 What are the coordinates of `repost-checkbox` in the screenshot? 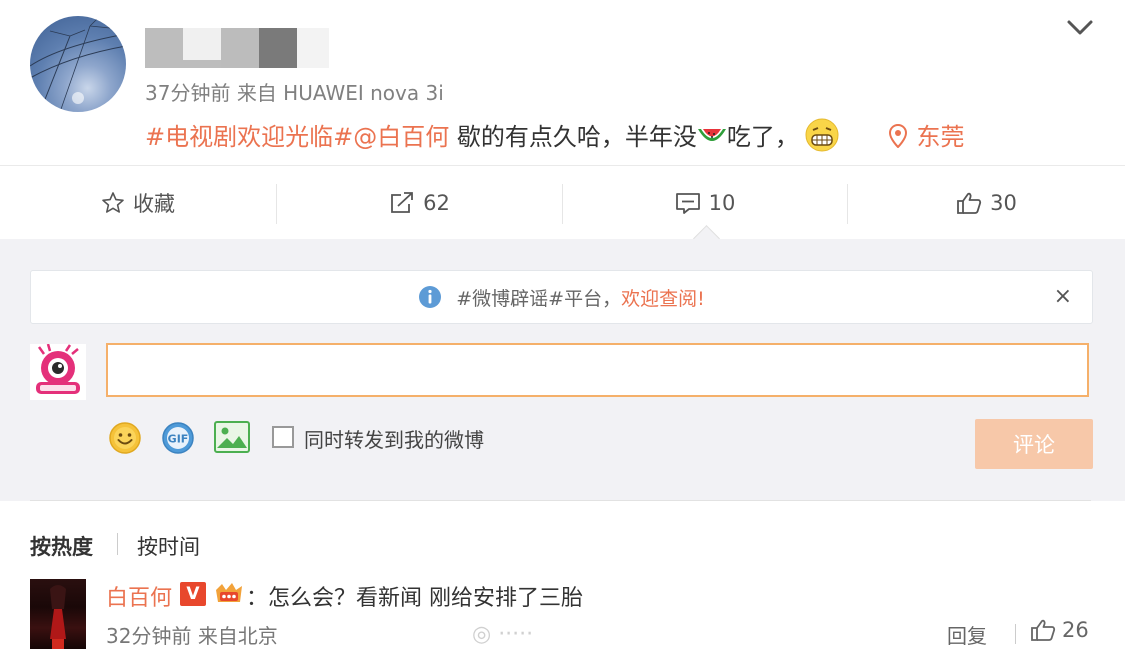 It's located at (283, 437).